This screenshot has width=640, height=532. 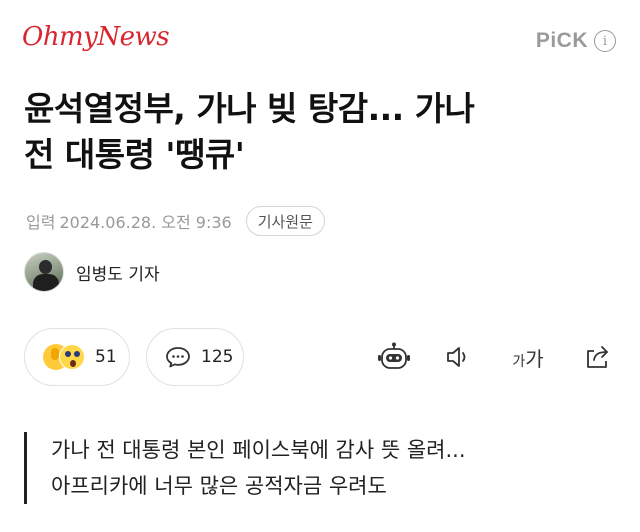 I want to click on reaction-button: 51, so click(x=77, y=357).